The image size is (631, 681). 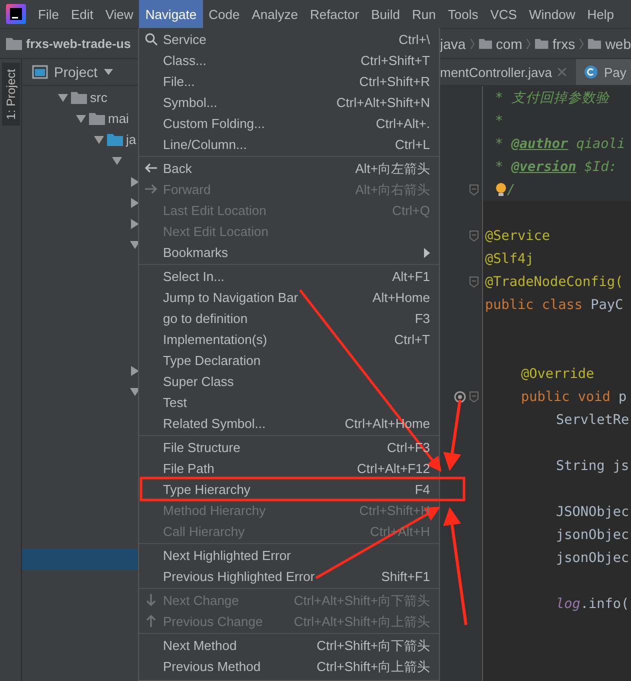 What do you see at coordinates (607, 304) in the screenshot?
I see `code-text: PayC` at bounding box center [607, 304].